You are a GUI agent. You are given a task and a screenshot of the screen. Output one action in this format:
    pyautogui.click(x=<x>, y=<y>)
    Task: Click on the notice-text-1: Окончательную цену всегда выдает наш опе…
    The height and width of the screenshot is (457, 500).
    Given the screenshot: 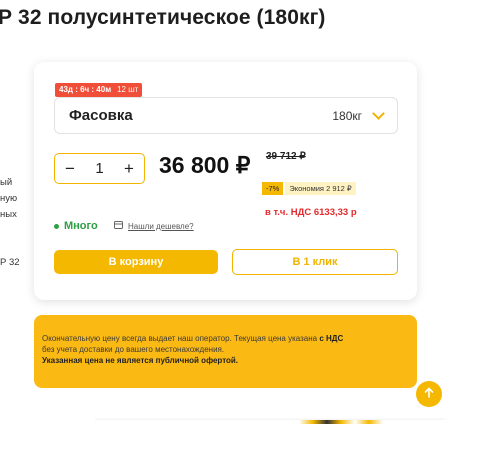 What is the action you would take?
    pyautogui.click(x=181, y=338)
    